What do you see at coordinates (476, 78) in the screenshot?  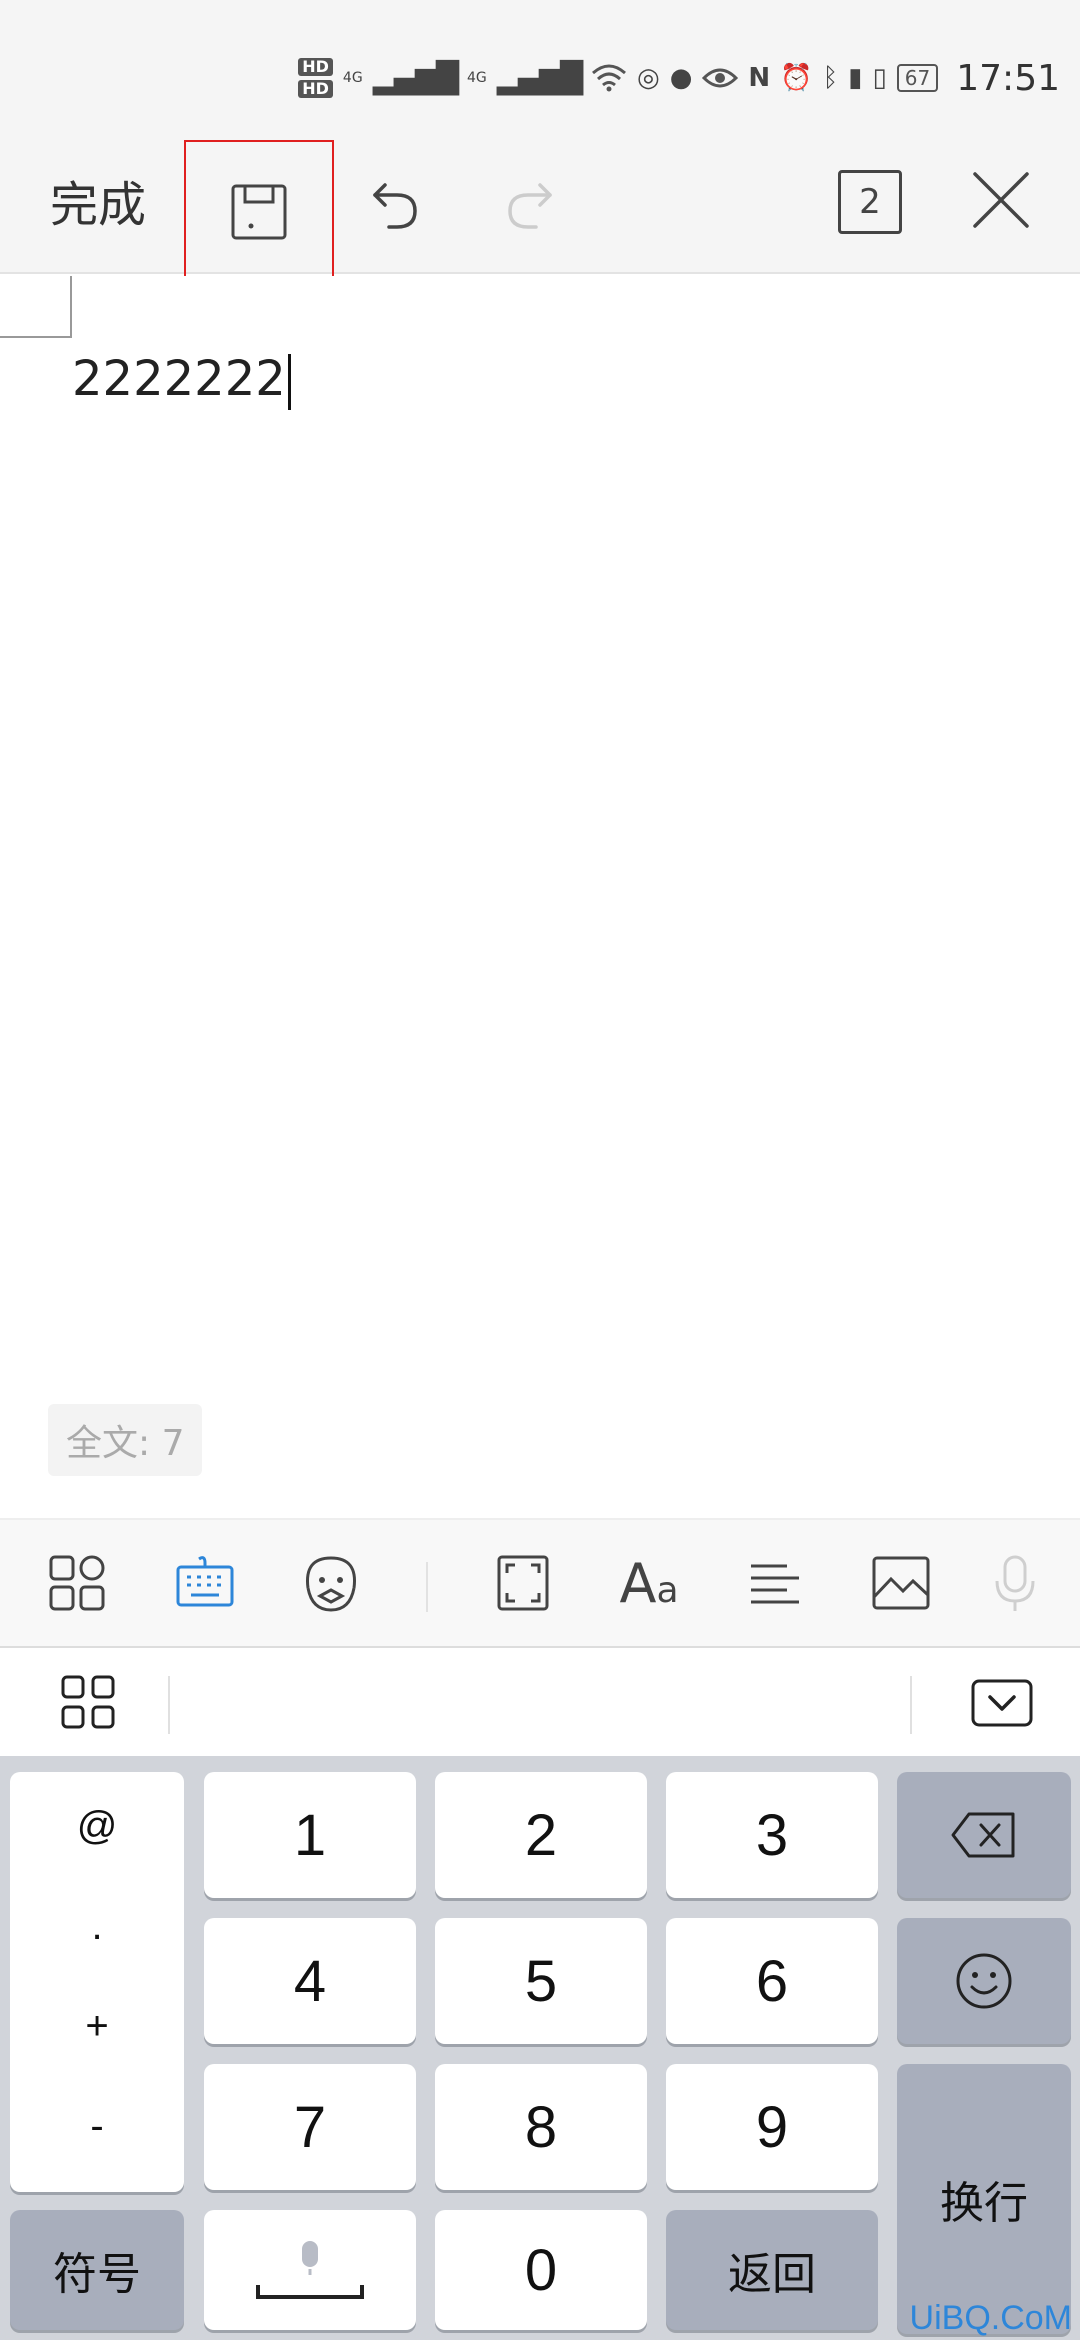 I see `signal-4g-label-2: 4G` at bounding box center [476, 78].